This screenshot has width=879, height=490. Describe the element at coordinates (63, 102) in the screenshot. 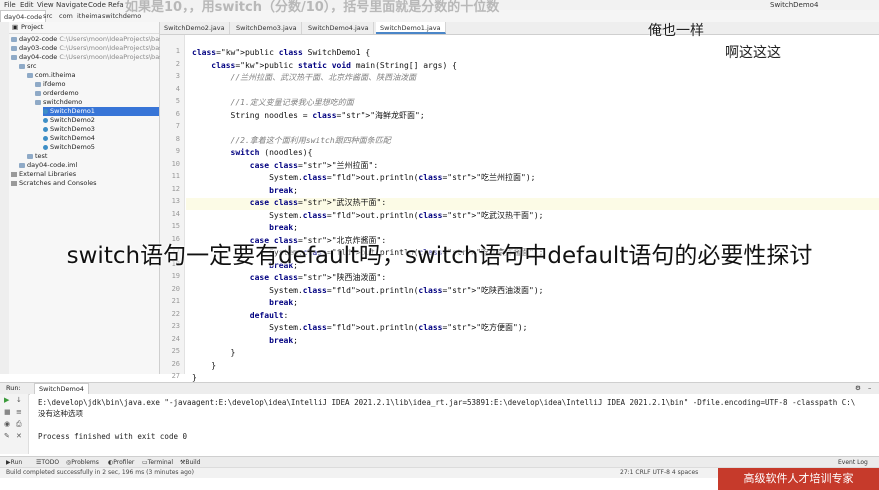

I see `tree-item-label: switchdemo` at that location.